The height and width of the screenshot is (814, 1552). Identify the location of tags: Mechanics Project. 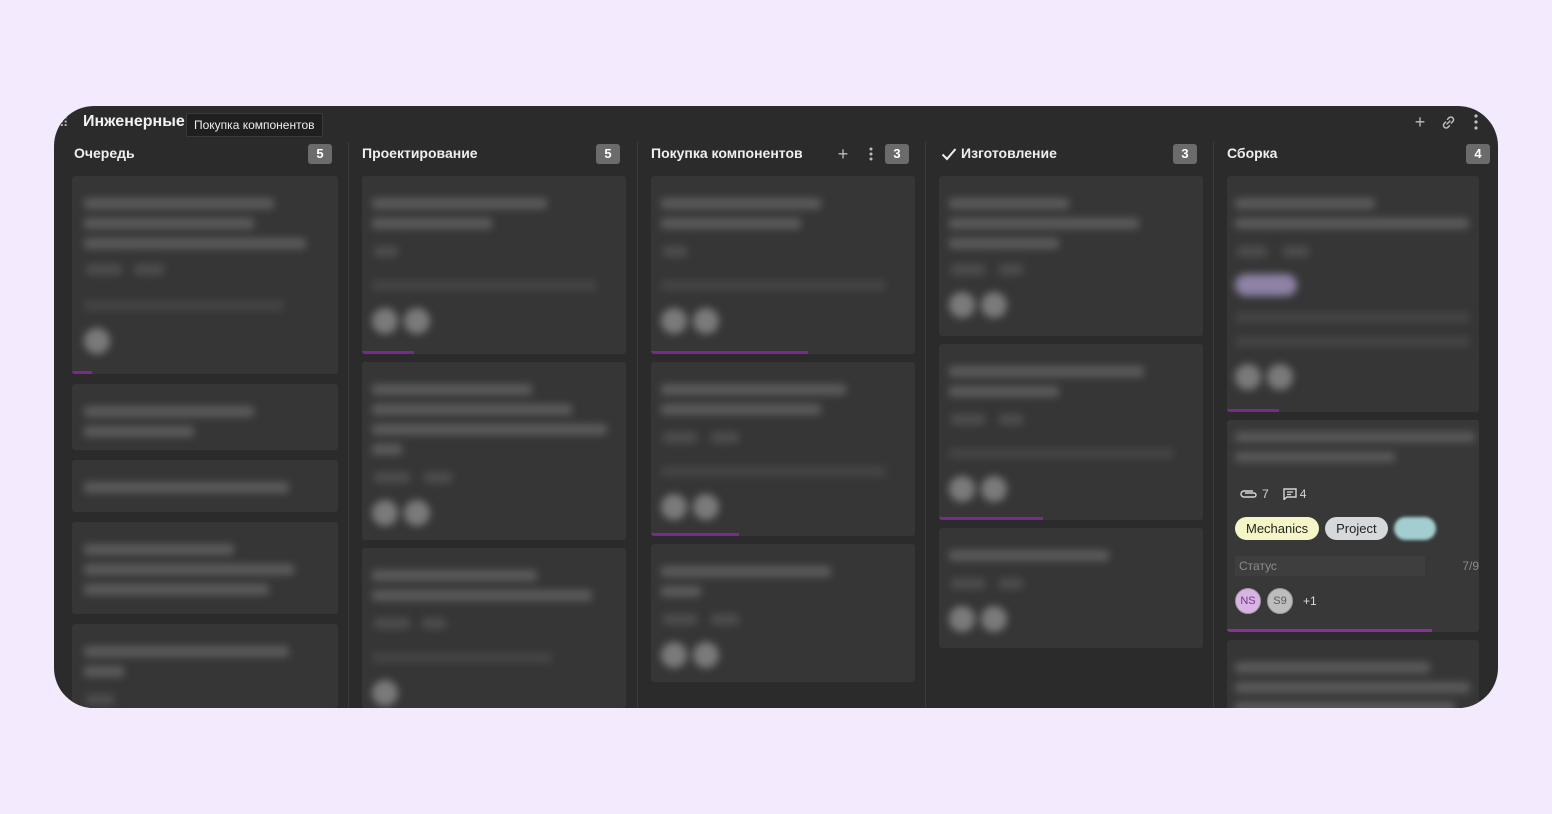
(1335, 528).